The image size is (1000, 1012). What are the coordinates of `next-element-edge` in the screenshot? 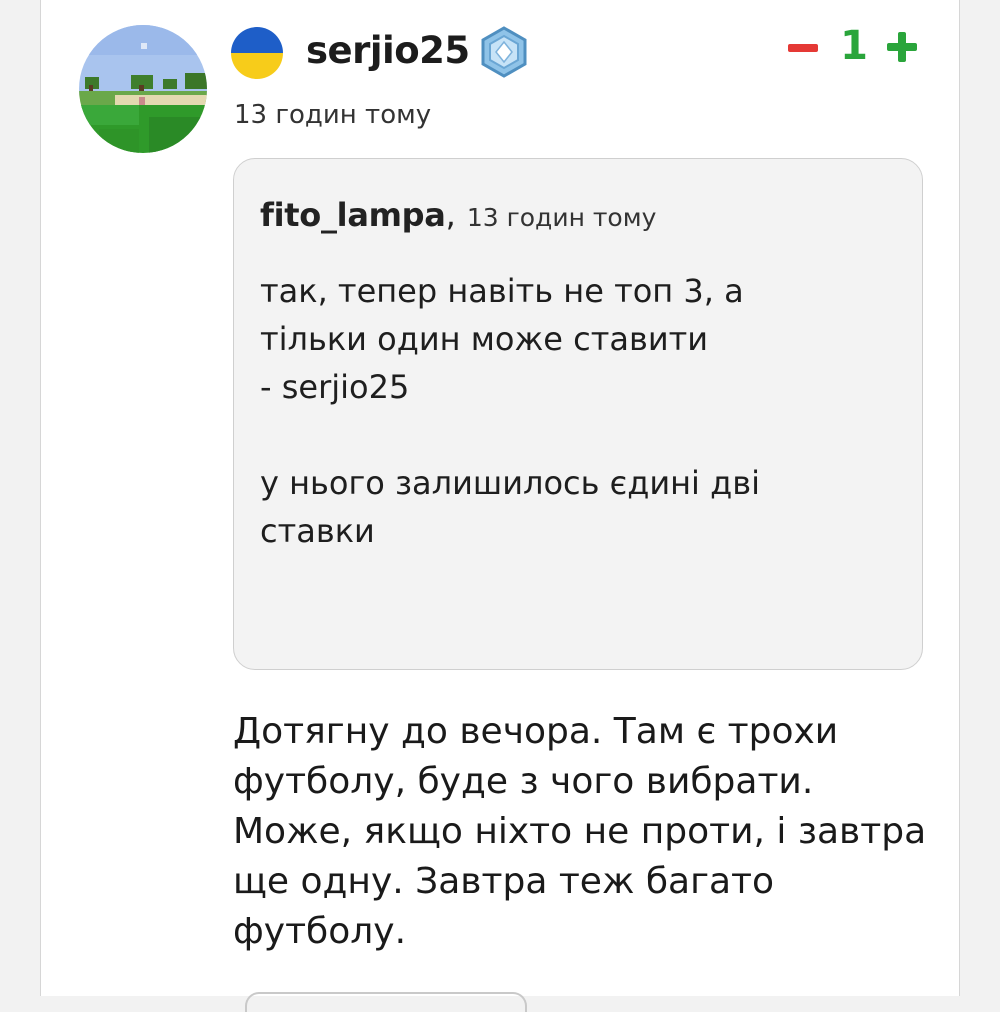 It's located at (386, 1002).